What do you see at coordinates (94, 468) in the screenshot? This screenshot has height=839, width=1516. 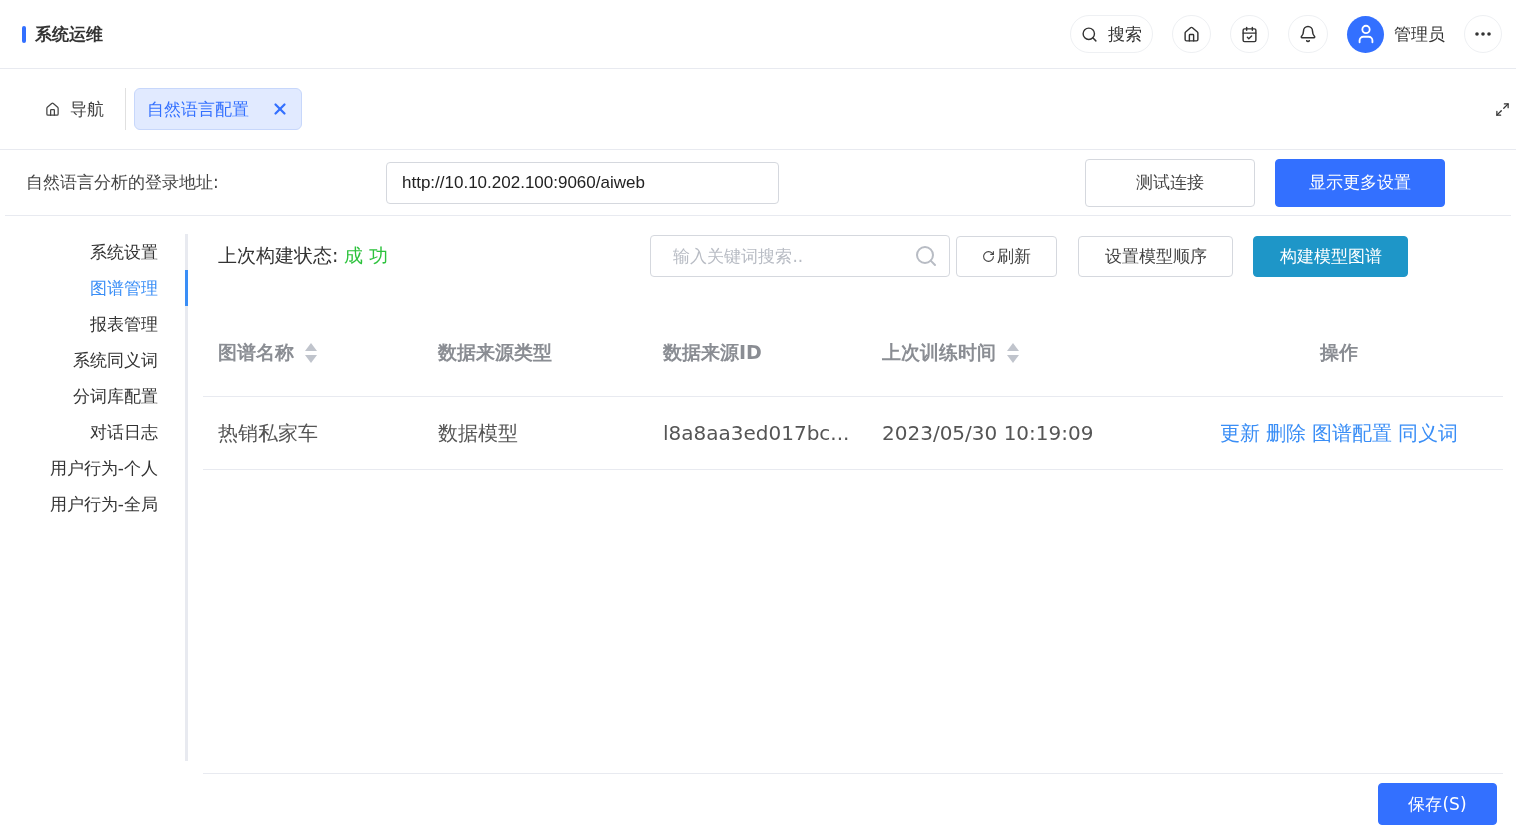 I see `sidebar-item: 用户行为-个人` at bounding box center [94, 468].